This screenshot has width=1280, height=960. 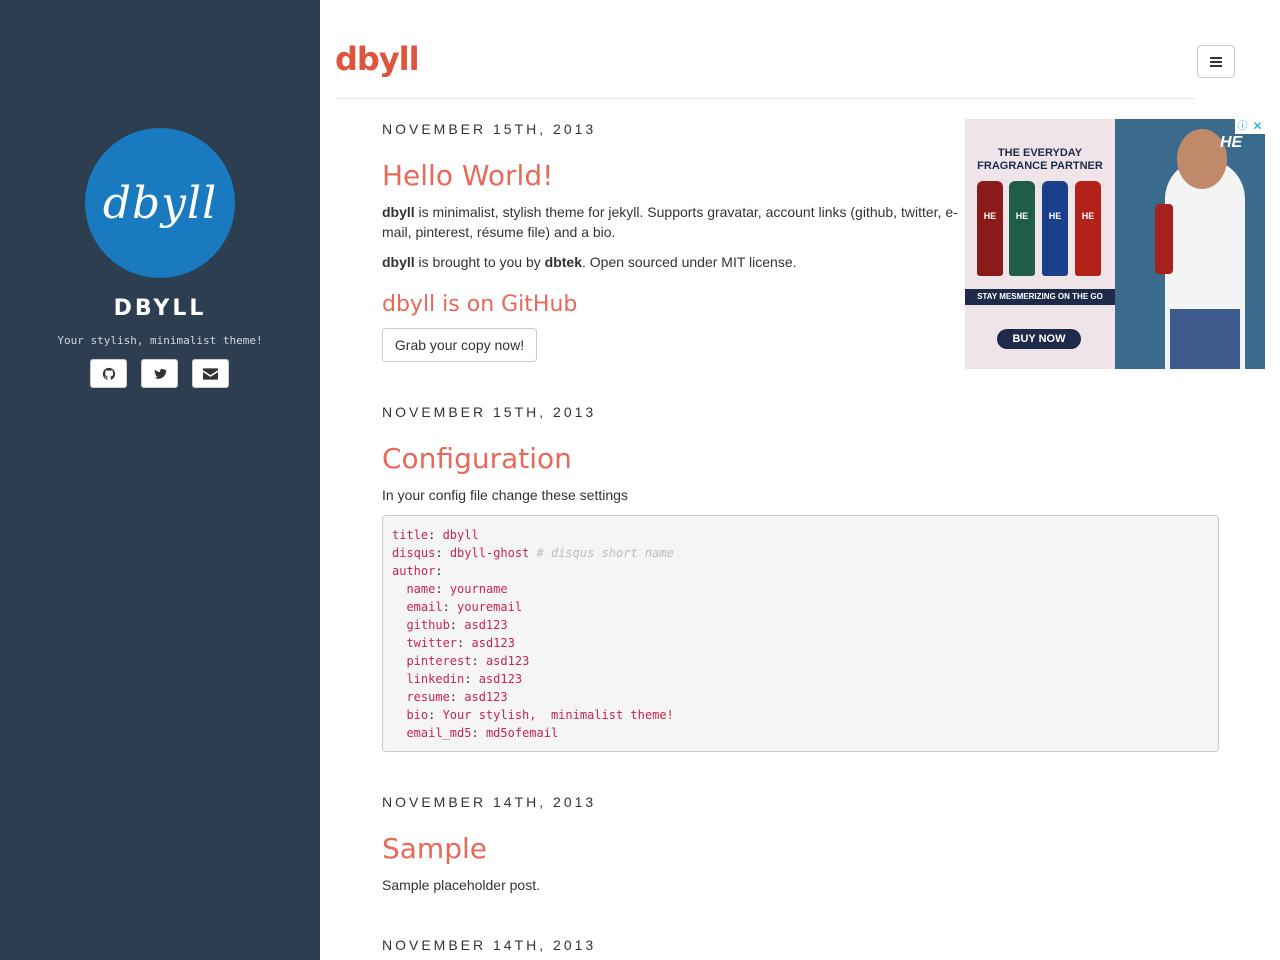 I want to click on code-key: resume, so click(x=421, y=697).